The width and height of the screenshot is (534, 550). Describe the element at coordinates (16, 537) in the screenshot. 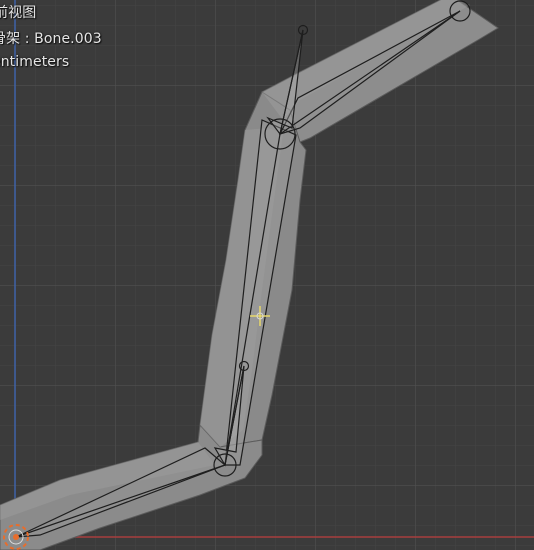

I see `origin-dot` at that location.